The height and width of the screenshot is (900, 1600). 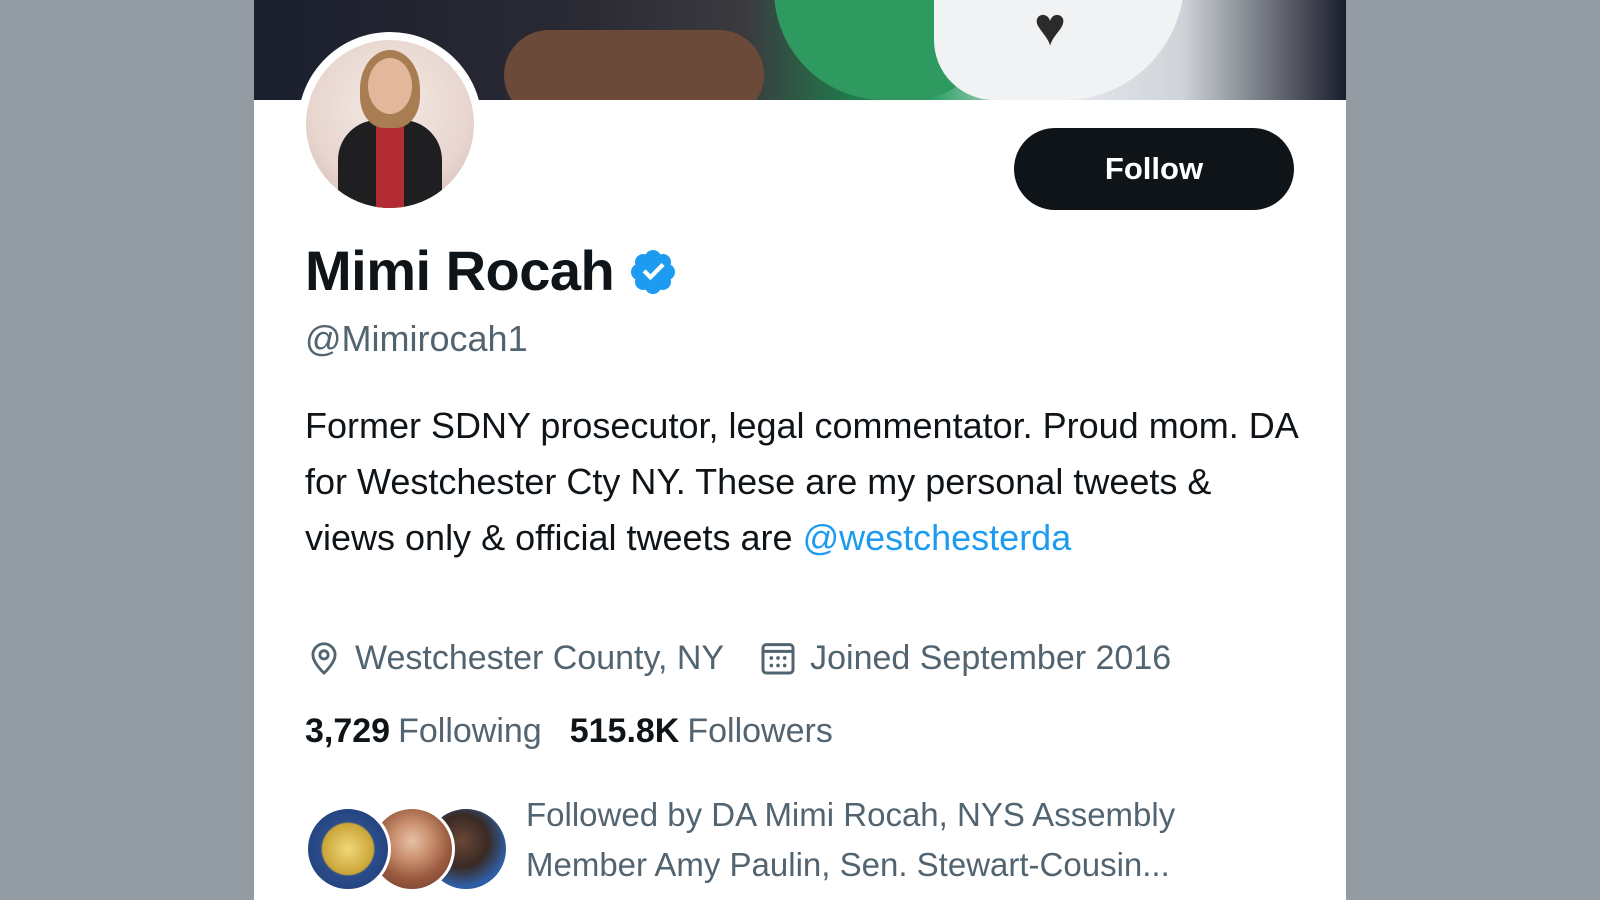 What do you see at coordinates (760, 731) in the screenshot?
I see `followers-label: Followers` at bounding box center [760, 731].